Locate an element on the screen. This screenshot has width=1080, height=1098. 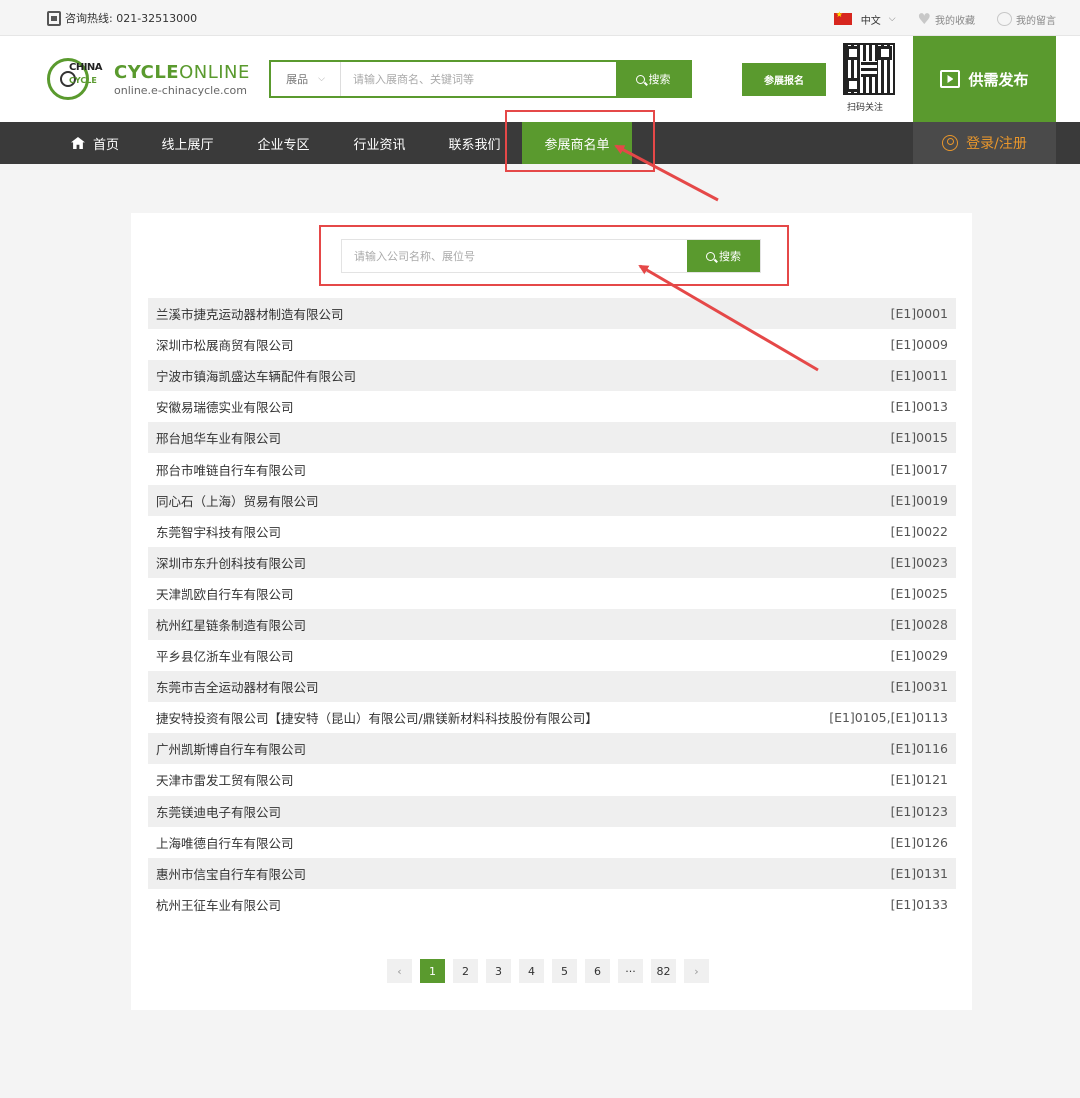
table-row: 广州凯斯博自行车有限公司 [E1]0116 is located at coordinates (552, 749).